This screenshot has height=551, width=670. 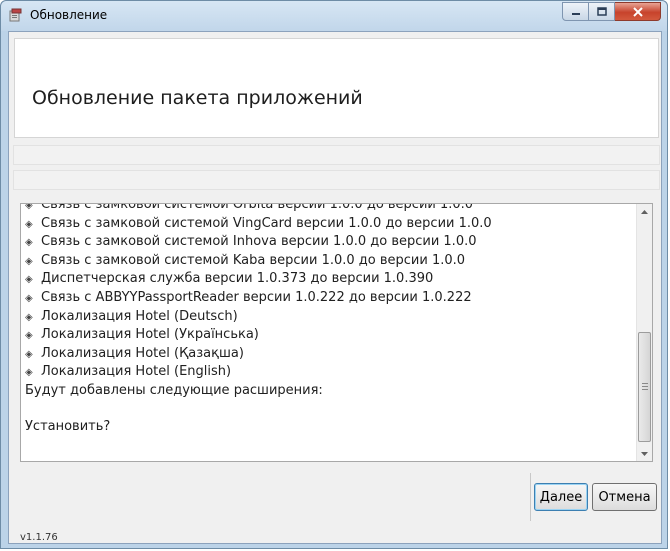 What do you see at coordinates (39, 537) in the screenshot?
I see `version-label: v1.1.76` at bounding box center [39, 537].